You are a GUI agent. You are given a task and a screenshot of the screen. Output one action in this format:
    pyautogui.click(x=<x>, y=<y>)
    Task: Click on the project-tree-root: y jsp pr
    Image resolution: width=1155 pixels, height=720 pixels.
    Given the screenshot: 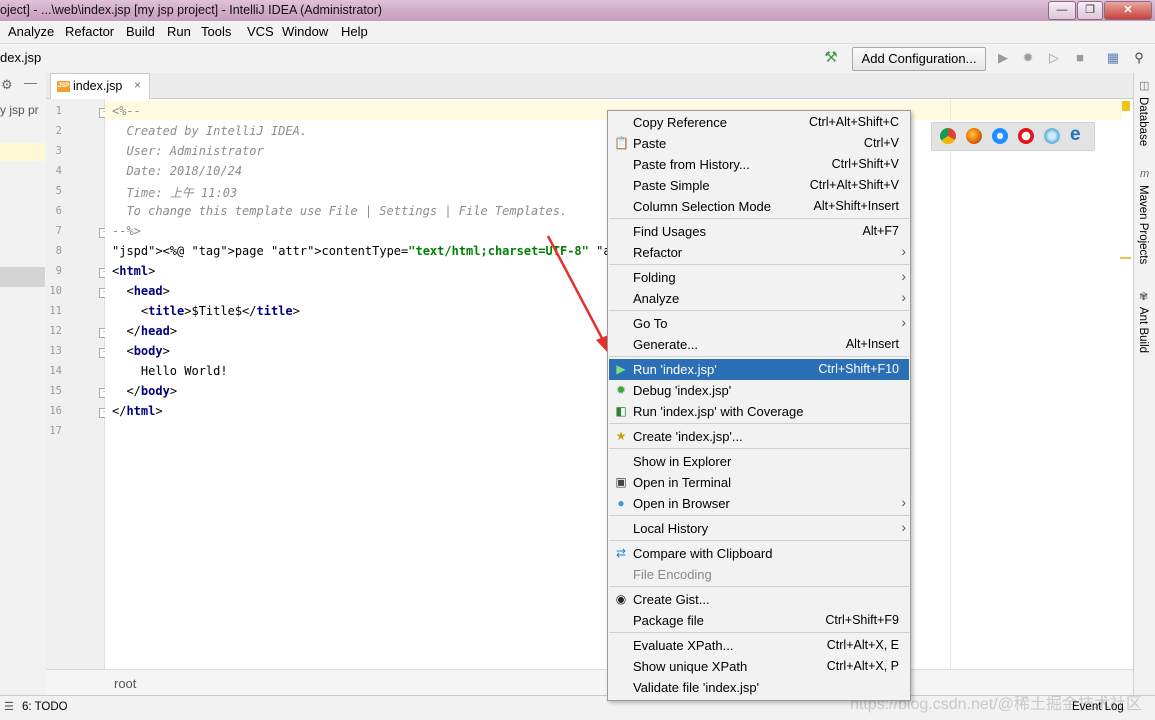 What is the action you would take?
    pyautogui.click(x=19, y=110)
    